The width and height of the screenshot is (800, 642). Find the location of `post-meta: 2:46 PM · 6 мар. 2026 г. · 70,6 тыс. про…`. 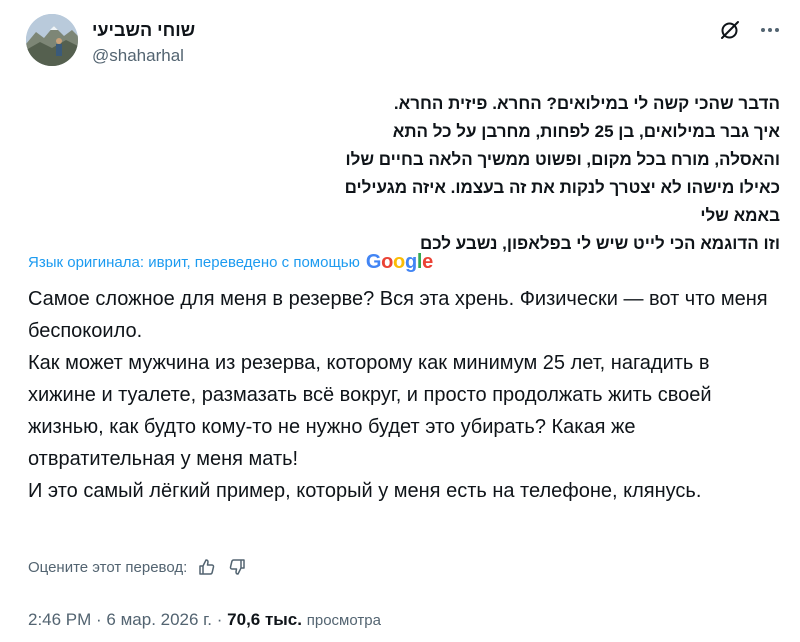

post-meta: 2:46 PM · 6 мар. 2026 г. · 70,6 тыс. про… is located at coordinates (204, 620).